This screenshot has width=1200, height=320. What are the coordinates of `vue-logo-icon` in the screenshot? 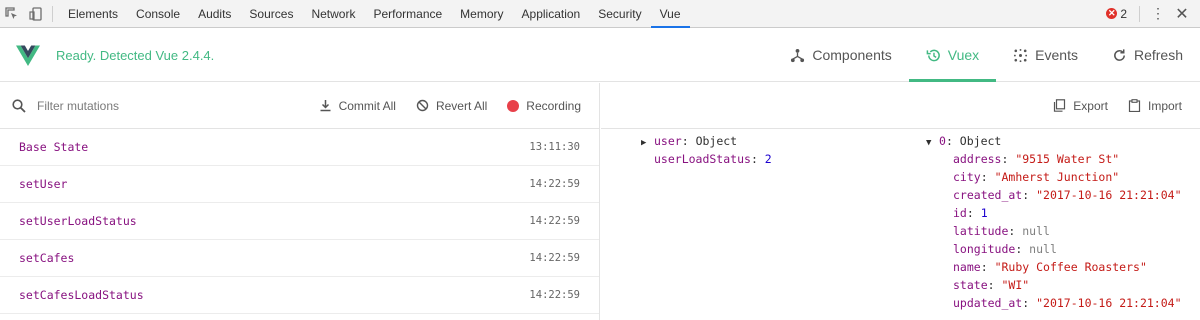 It's located at (28, 55).